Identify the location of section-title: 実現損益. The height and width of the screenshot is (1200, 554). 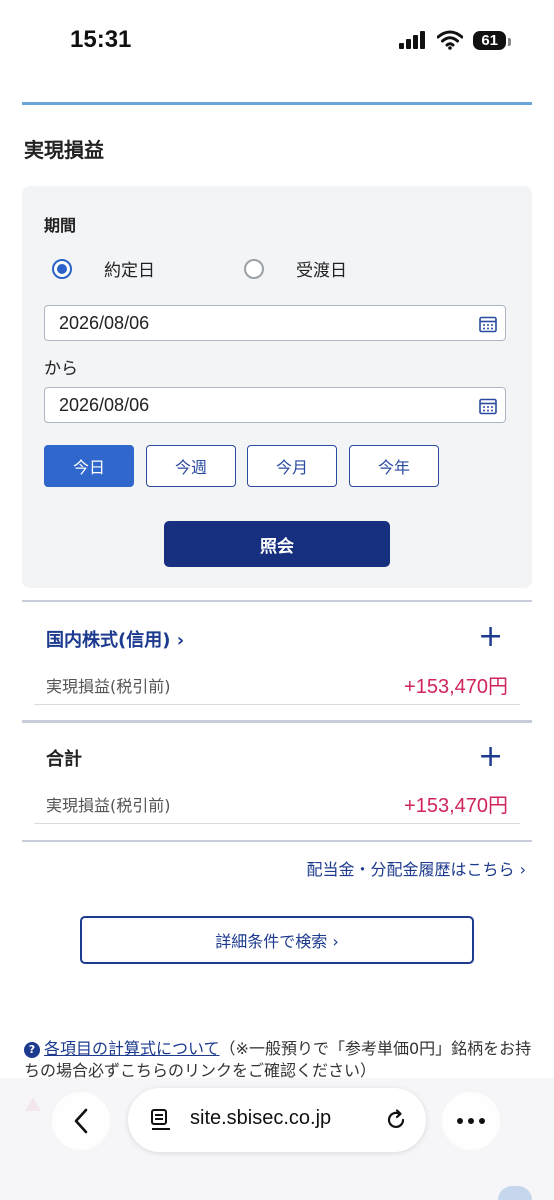
(64, 150).